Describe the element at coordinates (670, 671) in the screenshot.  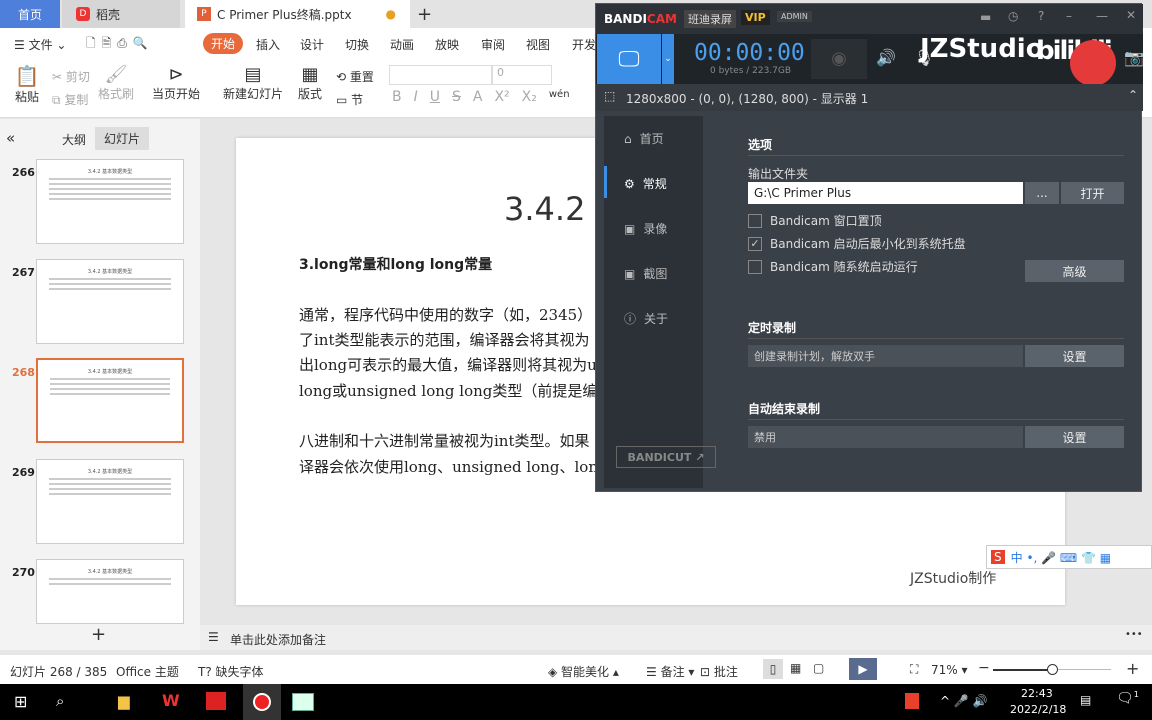
I see `notes-toggle: ☰ 备注 ▾` at that location.